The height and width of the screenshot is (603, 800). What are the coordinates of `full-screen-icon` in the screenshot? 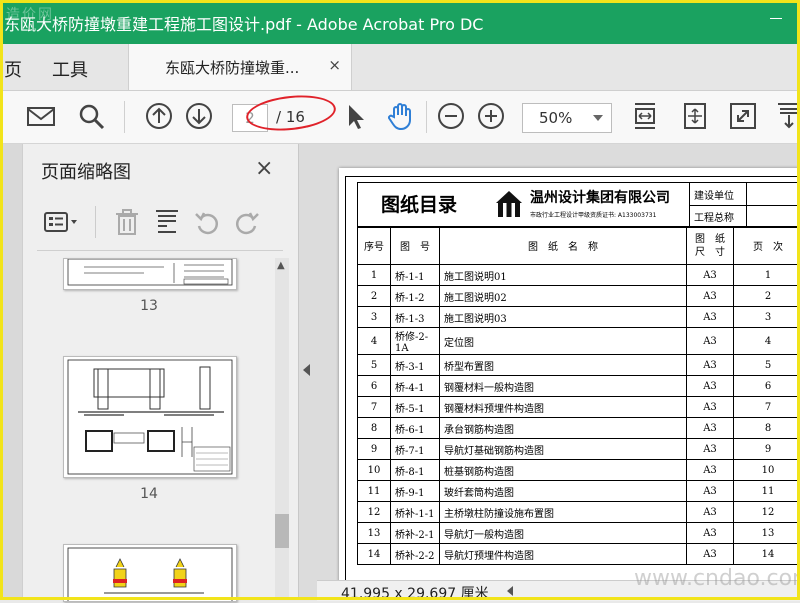 It's located at (743, 116).